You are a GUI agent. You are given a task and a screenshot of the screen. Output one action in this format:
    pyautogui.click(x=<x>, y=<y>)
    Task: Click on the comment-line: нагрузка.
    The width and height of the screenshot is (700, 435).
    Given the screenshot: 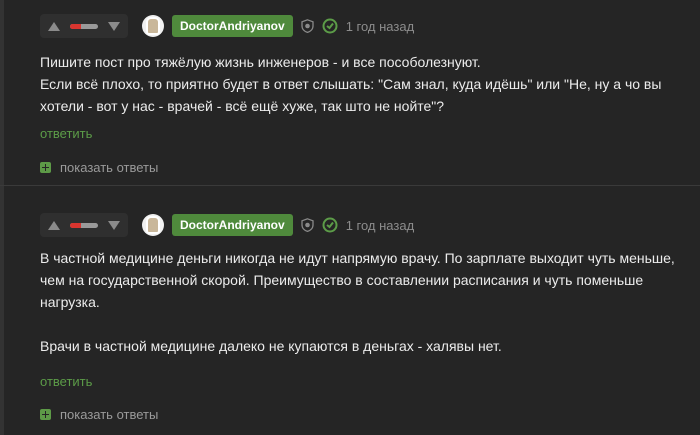 What is the action you would take?
    pyautogui.click(x=70, y=302)
    